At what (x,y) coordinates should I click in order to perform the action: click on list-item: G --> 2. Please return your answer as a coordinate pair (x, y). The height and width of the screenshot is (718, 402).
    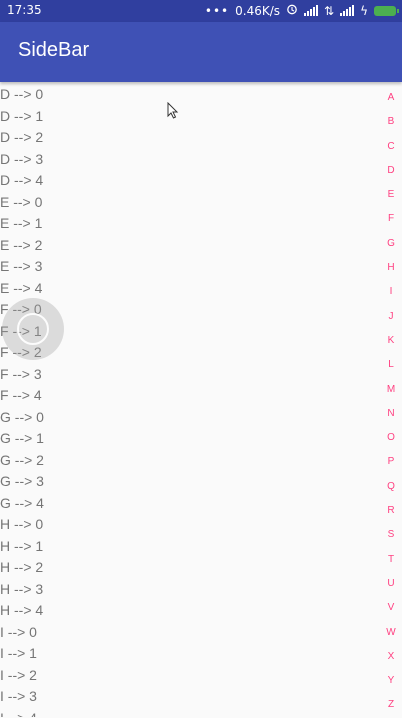
    Looking at the image, I should click on (190, 461).